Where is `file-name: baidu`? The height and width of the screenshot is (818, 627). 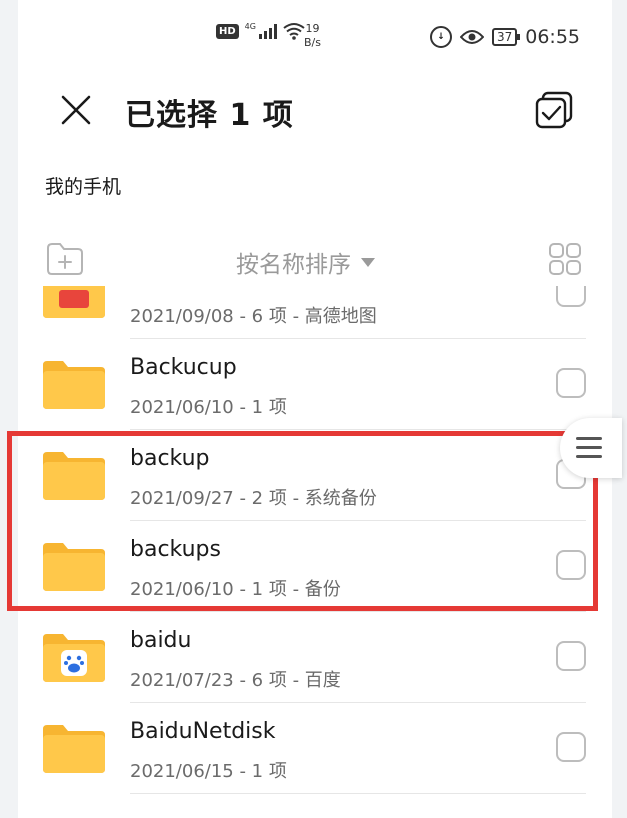
file-name: baidu is located at coordinates (161, 640).